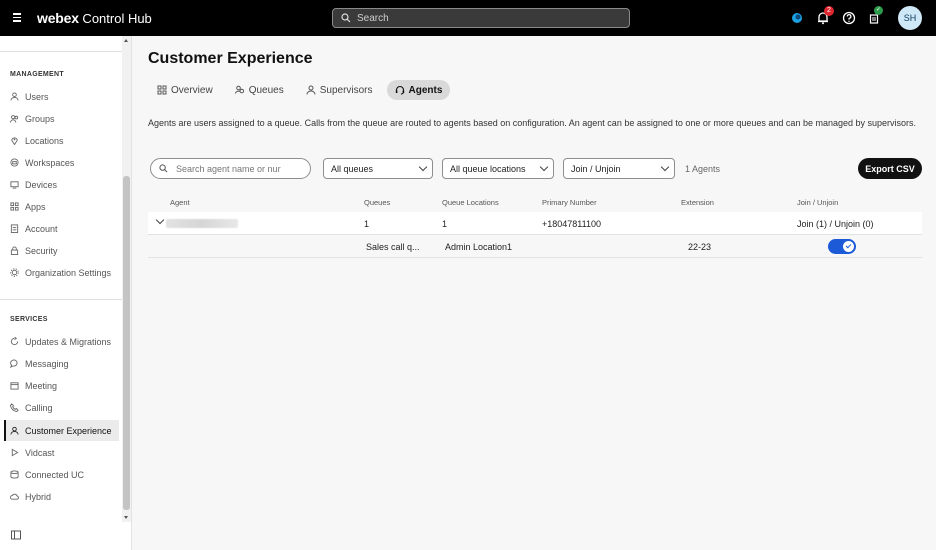 Image resolution: width=936 pixels, height=550 pixels. What do you see at coordinates (848, 246) in the screenshot?
I see `check-icon` at bounding box center [848, 246].